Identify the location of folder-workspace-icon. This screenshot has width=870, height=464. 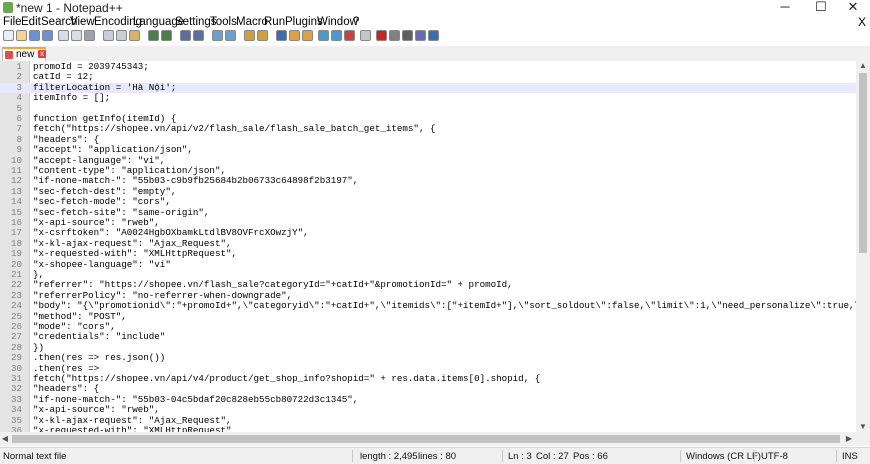
(349, 35).